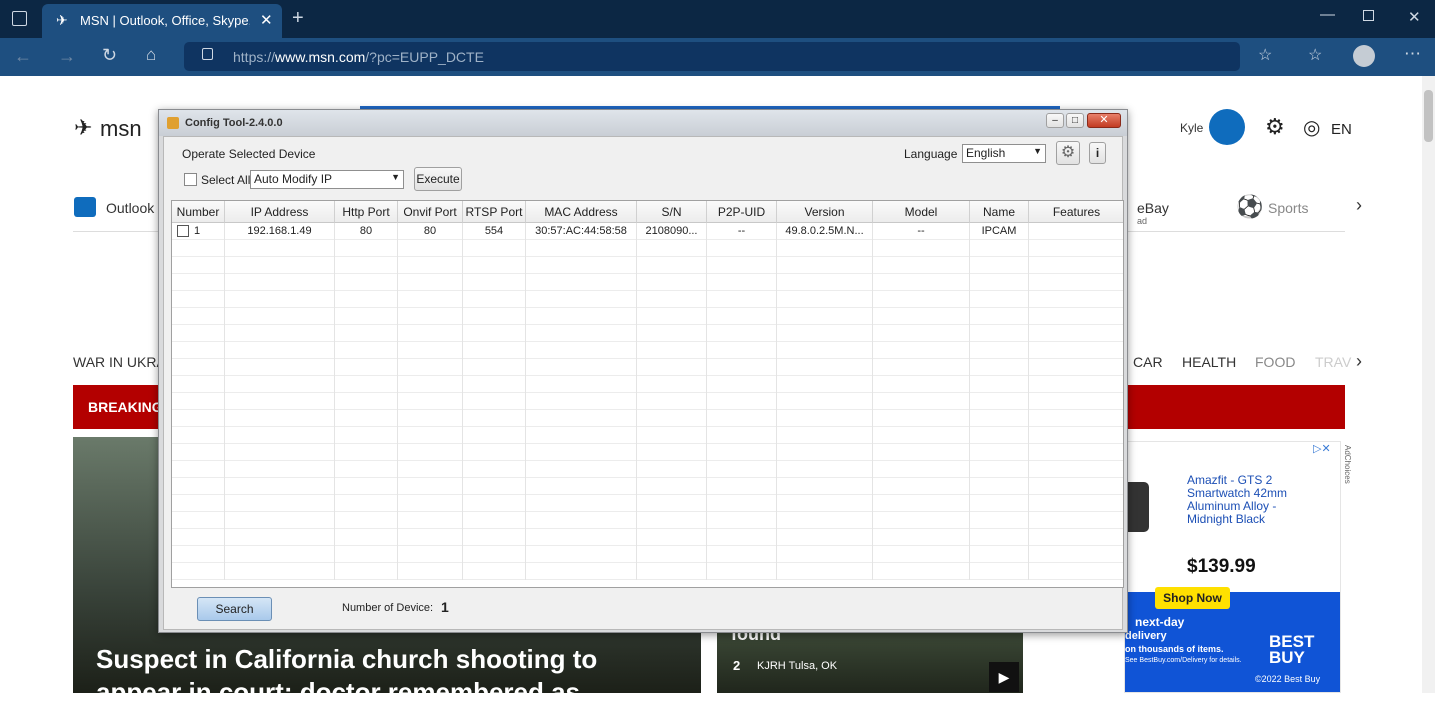  What do you see at coordinates (190, 179) in the screenshot?
I see `select-all-checkbox` at bounding box center [190, 179].